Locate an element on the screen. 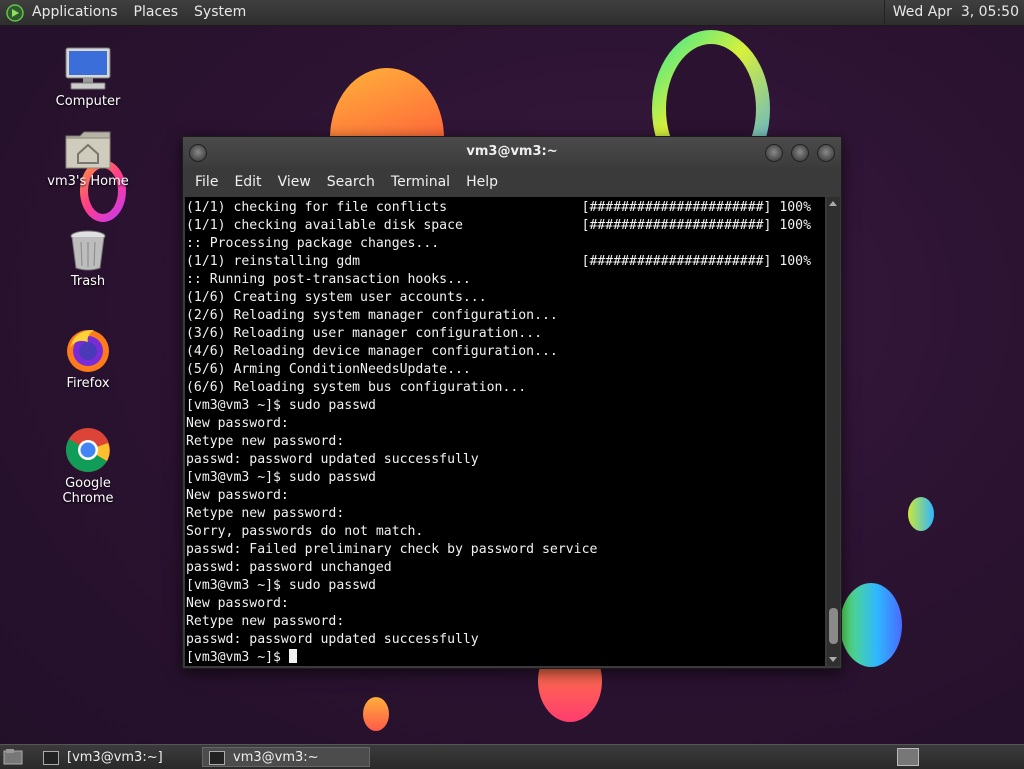 This screenshot has width=1024, height=769. terminal-menubar: File Edit View Search Terminal Help is located at coordinates (512, 182).